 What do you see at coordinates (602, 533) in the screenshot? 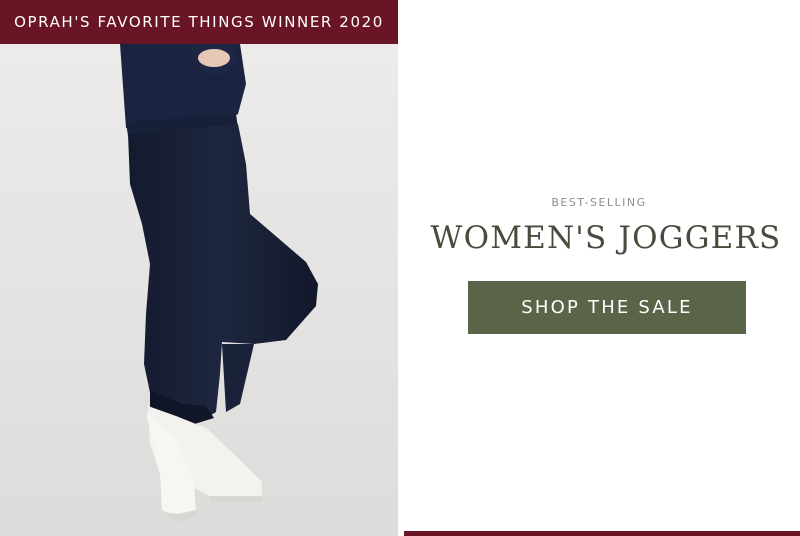
I see `bottom-accent-bar` at bounding box center [602, 533].